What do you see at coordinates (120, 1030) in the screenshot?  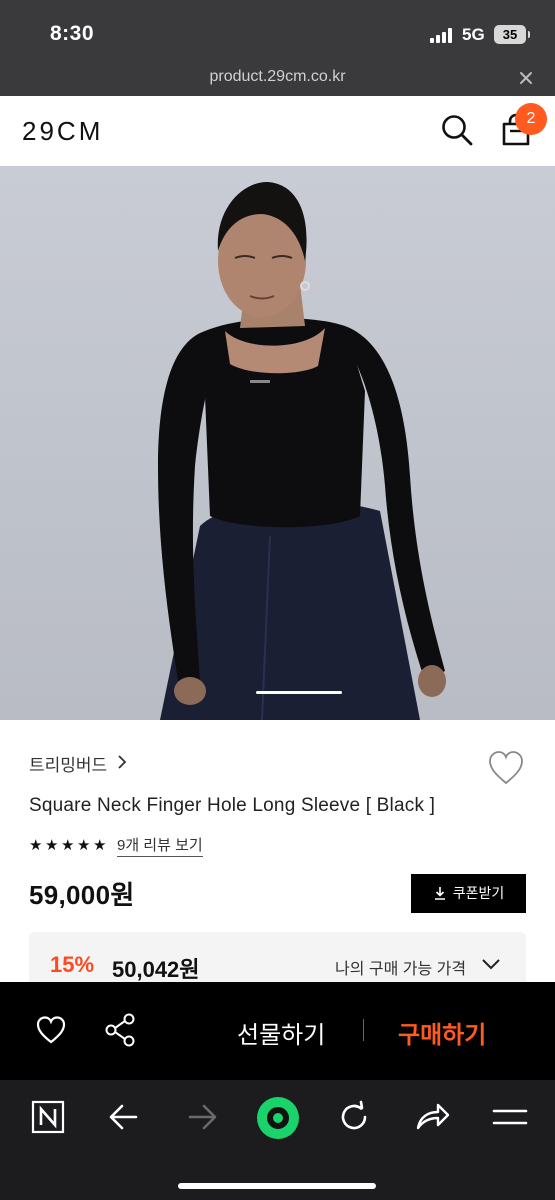 I see `share-icon` at bounding box center [120, 1030].